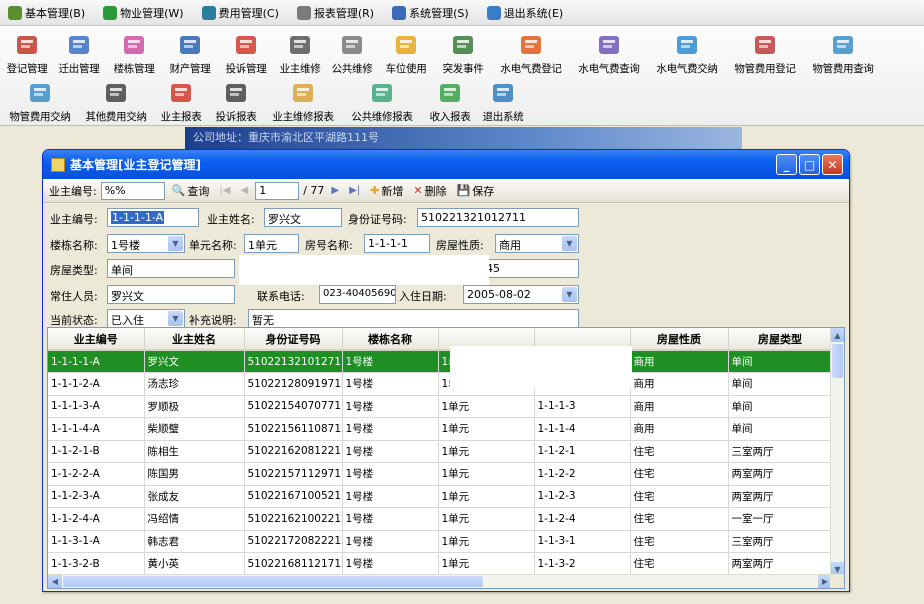  What do you see at coordinates (446, 164) in the screenshot?
I see `window-titlebar: 基本管理[业主登记管理] _ □ ✕` at bounding box center [446, 164].